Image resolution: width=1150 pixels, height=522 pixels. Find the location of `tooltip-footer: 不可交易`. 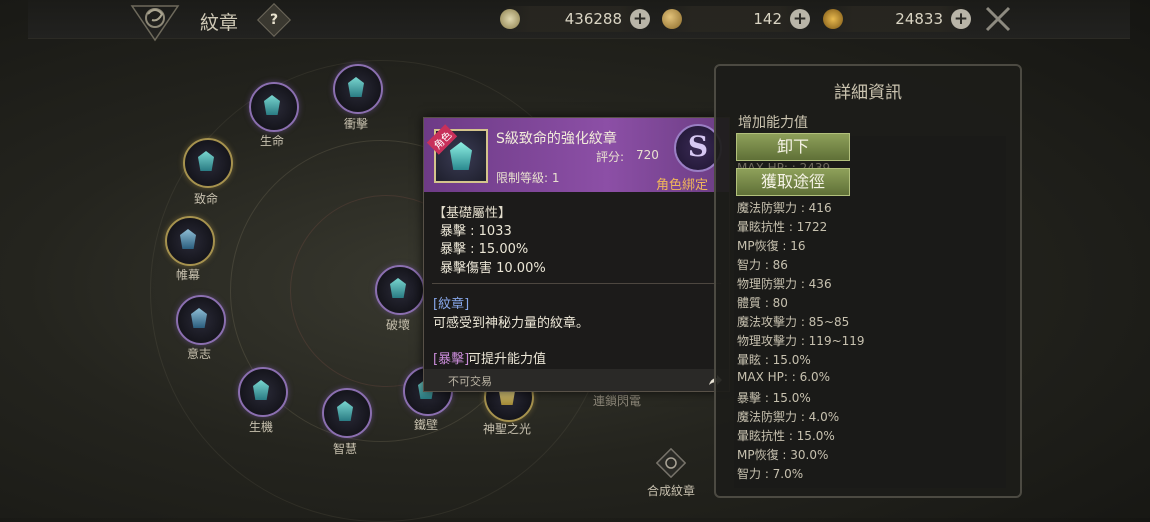

tooltip-footer: 不可交易 is located at coordinates (576, 380).